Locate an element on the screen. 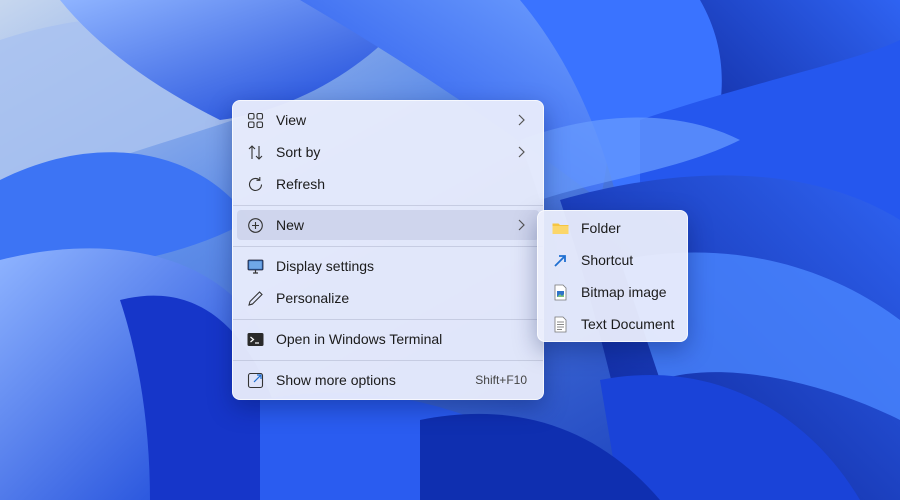 The width and height of the screenshot is (900, 500). menu-item-label: Sort by is located at coordinates (298, 152).